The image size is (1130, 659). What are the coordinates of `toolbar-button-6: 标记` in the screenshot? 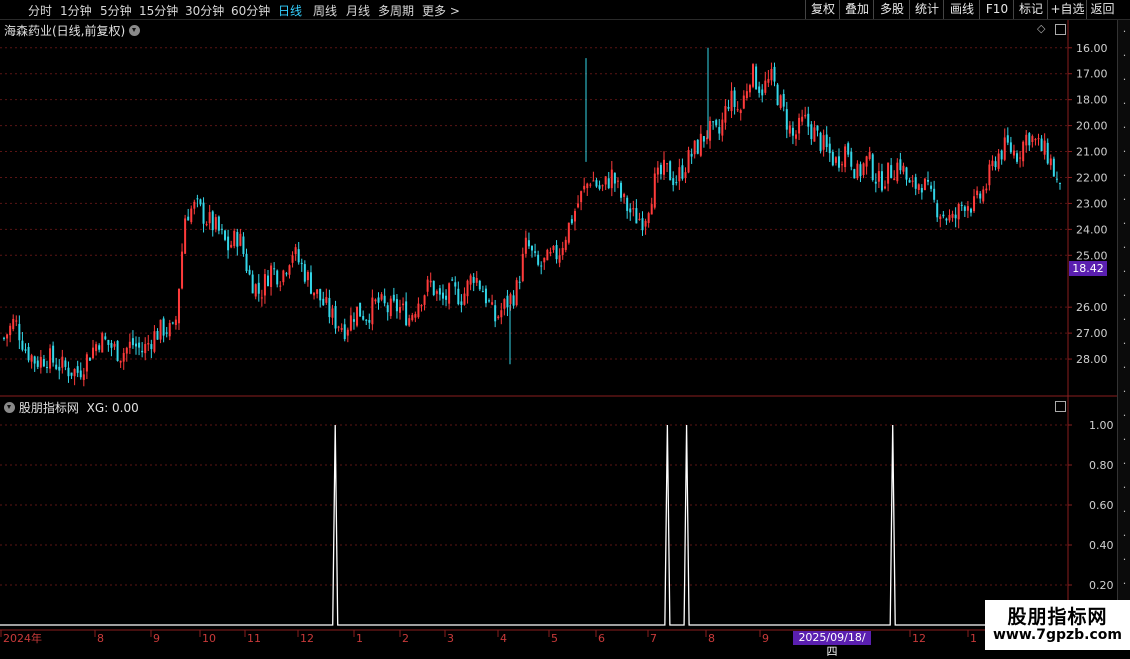 It's located at (1030, 9).